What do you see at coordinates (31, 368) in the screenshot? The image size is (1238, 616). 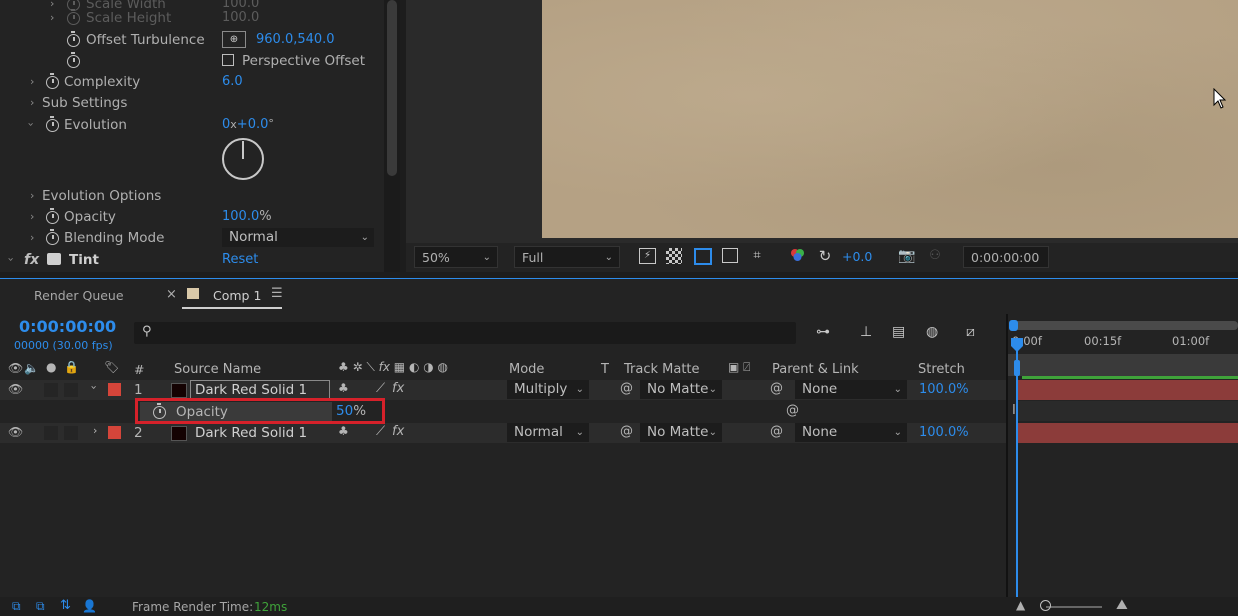 I see `audio-icon: 🔈` at bounding box center [31, 368].